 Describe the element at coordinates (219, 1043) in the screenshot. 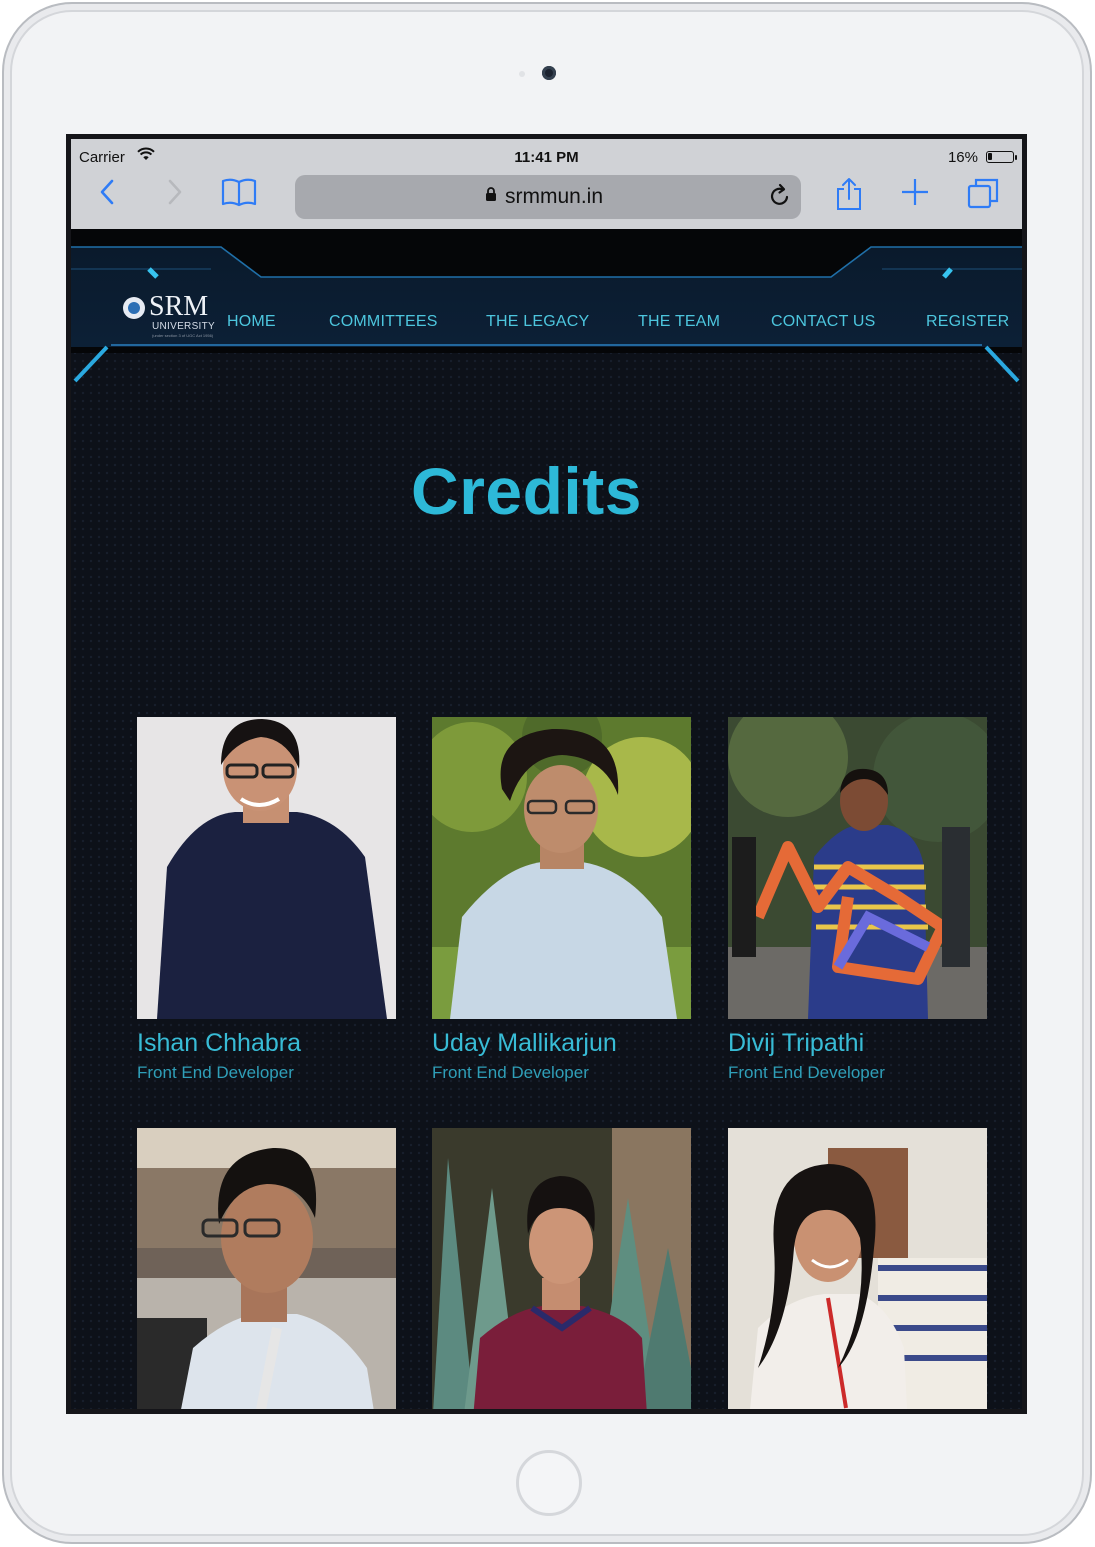

I see `member-name: Ishan Chhabra` at that location.